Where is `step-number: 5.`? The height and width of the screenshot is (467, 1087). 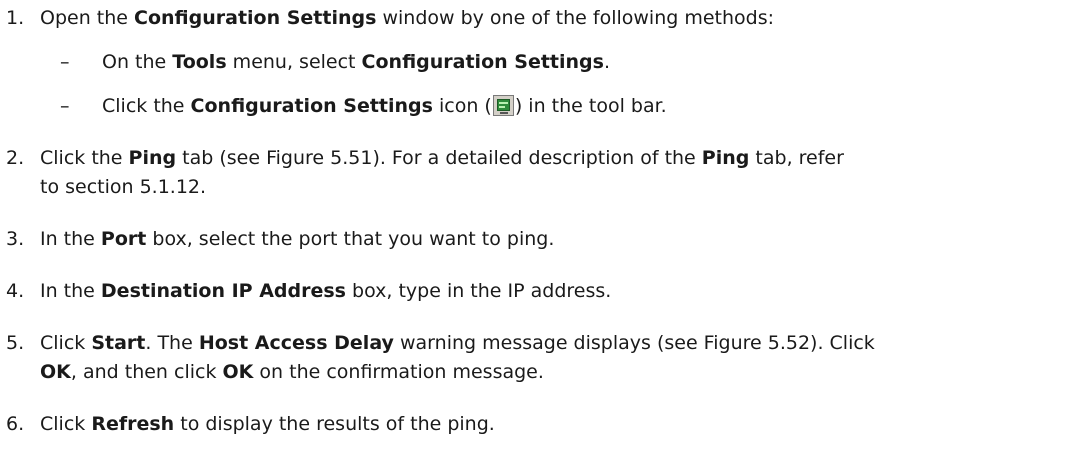
step-number: 5. is located at coordinates (15, 343).